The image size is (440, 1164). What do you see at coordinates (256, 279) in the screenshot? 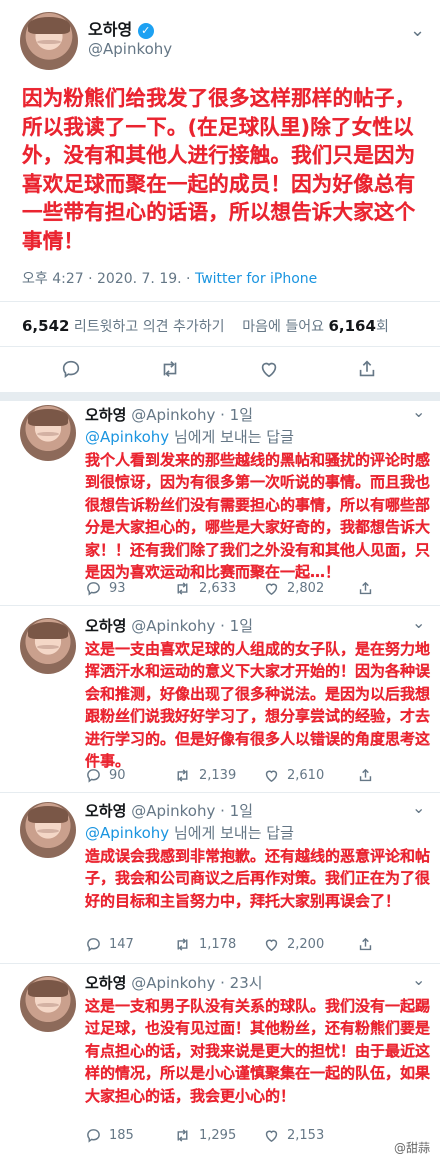
I see `source-link: Twitter for iPhone` at bounding box center [256, 279].